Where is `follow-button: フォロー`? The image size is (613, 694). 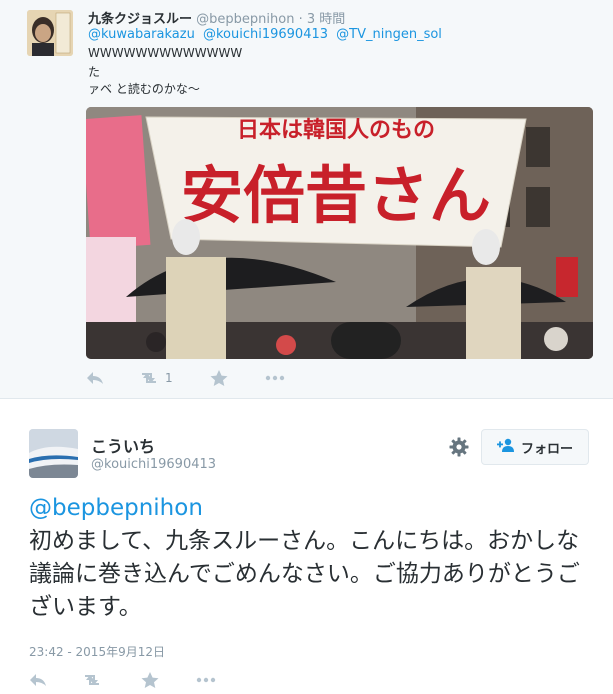 follow-button: フォロー is located at coordinates (535, 447).